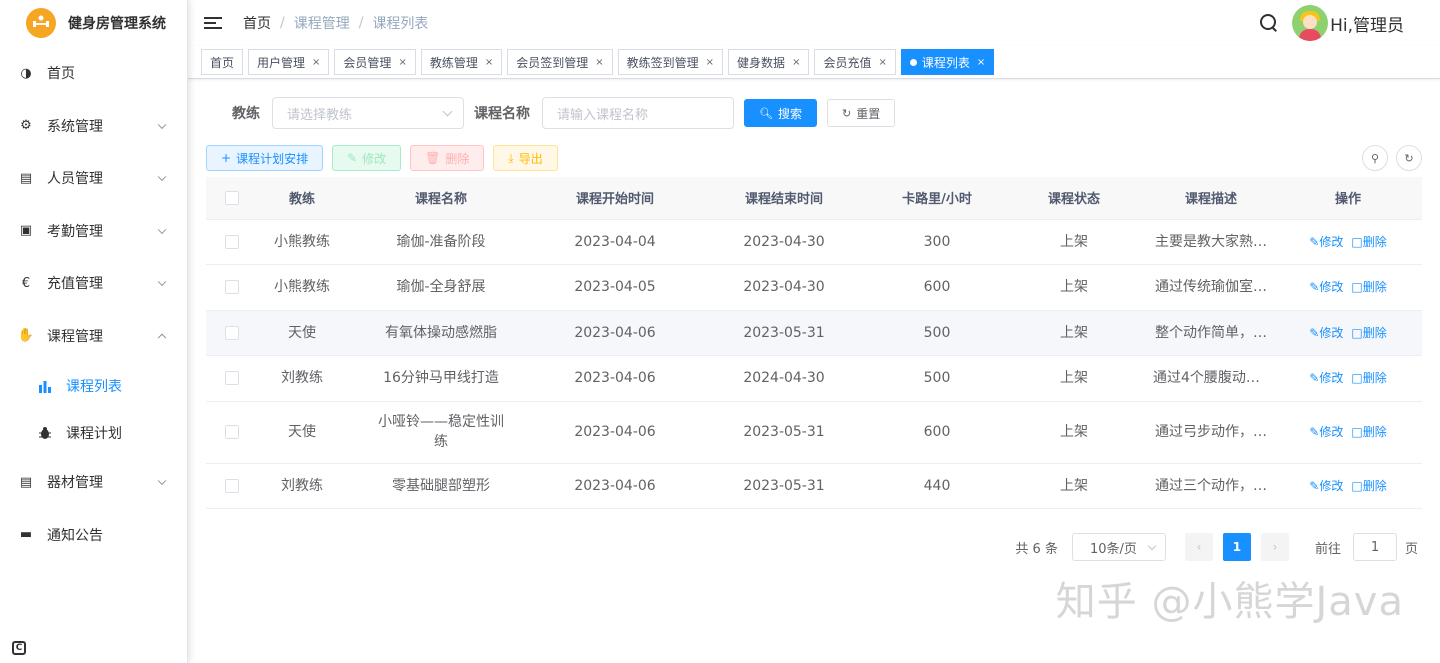 This screenshot has height=663, width=1440. What do you see at coordinates (913, 62) in the screenshot?
I see `active-dot-icon` at bounding box center [913, 62].